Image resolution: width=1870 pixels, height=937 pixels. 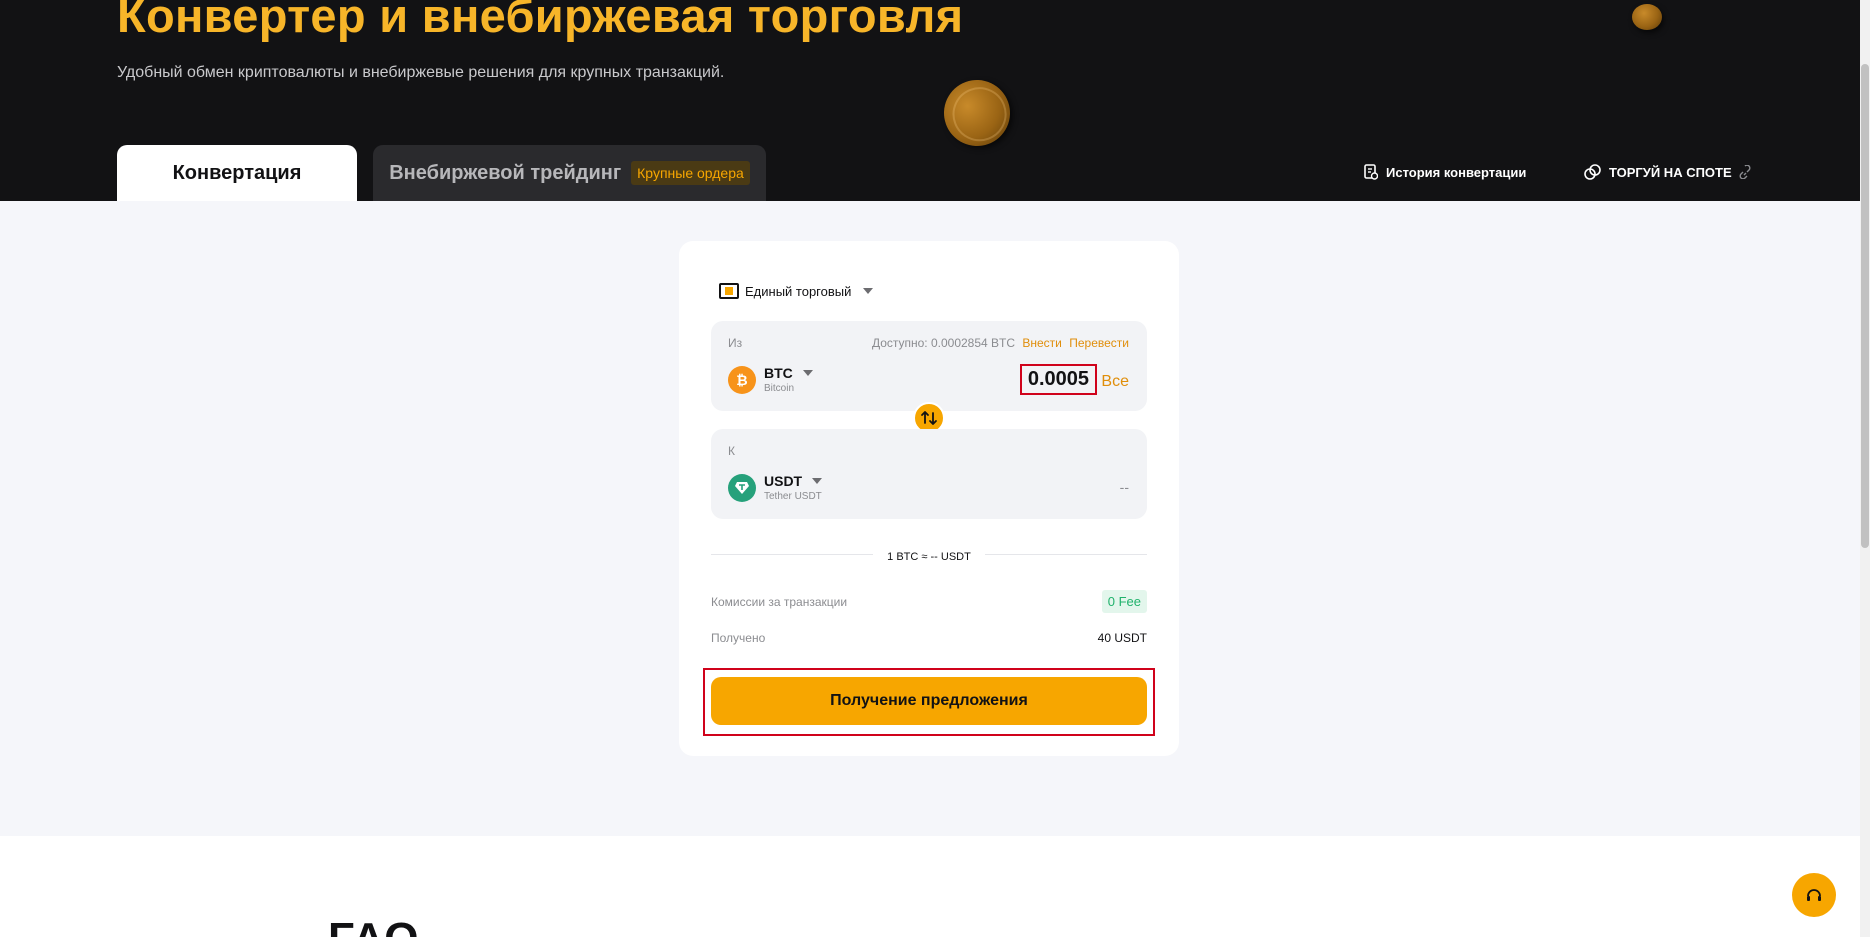 I want to click on fee-label: Комиссии за транзакции, so click(x=779, y=601).